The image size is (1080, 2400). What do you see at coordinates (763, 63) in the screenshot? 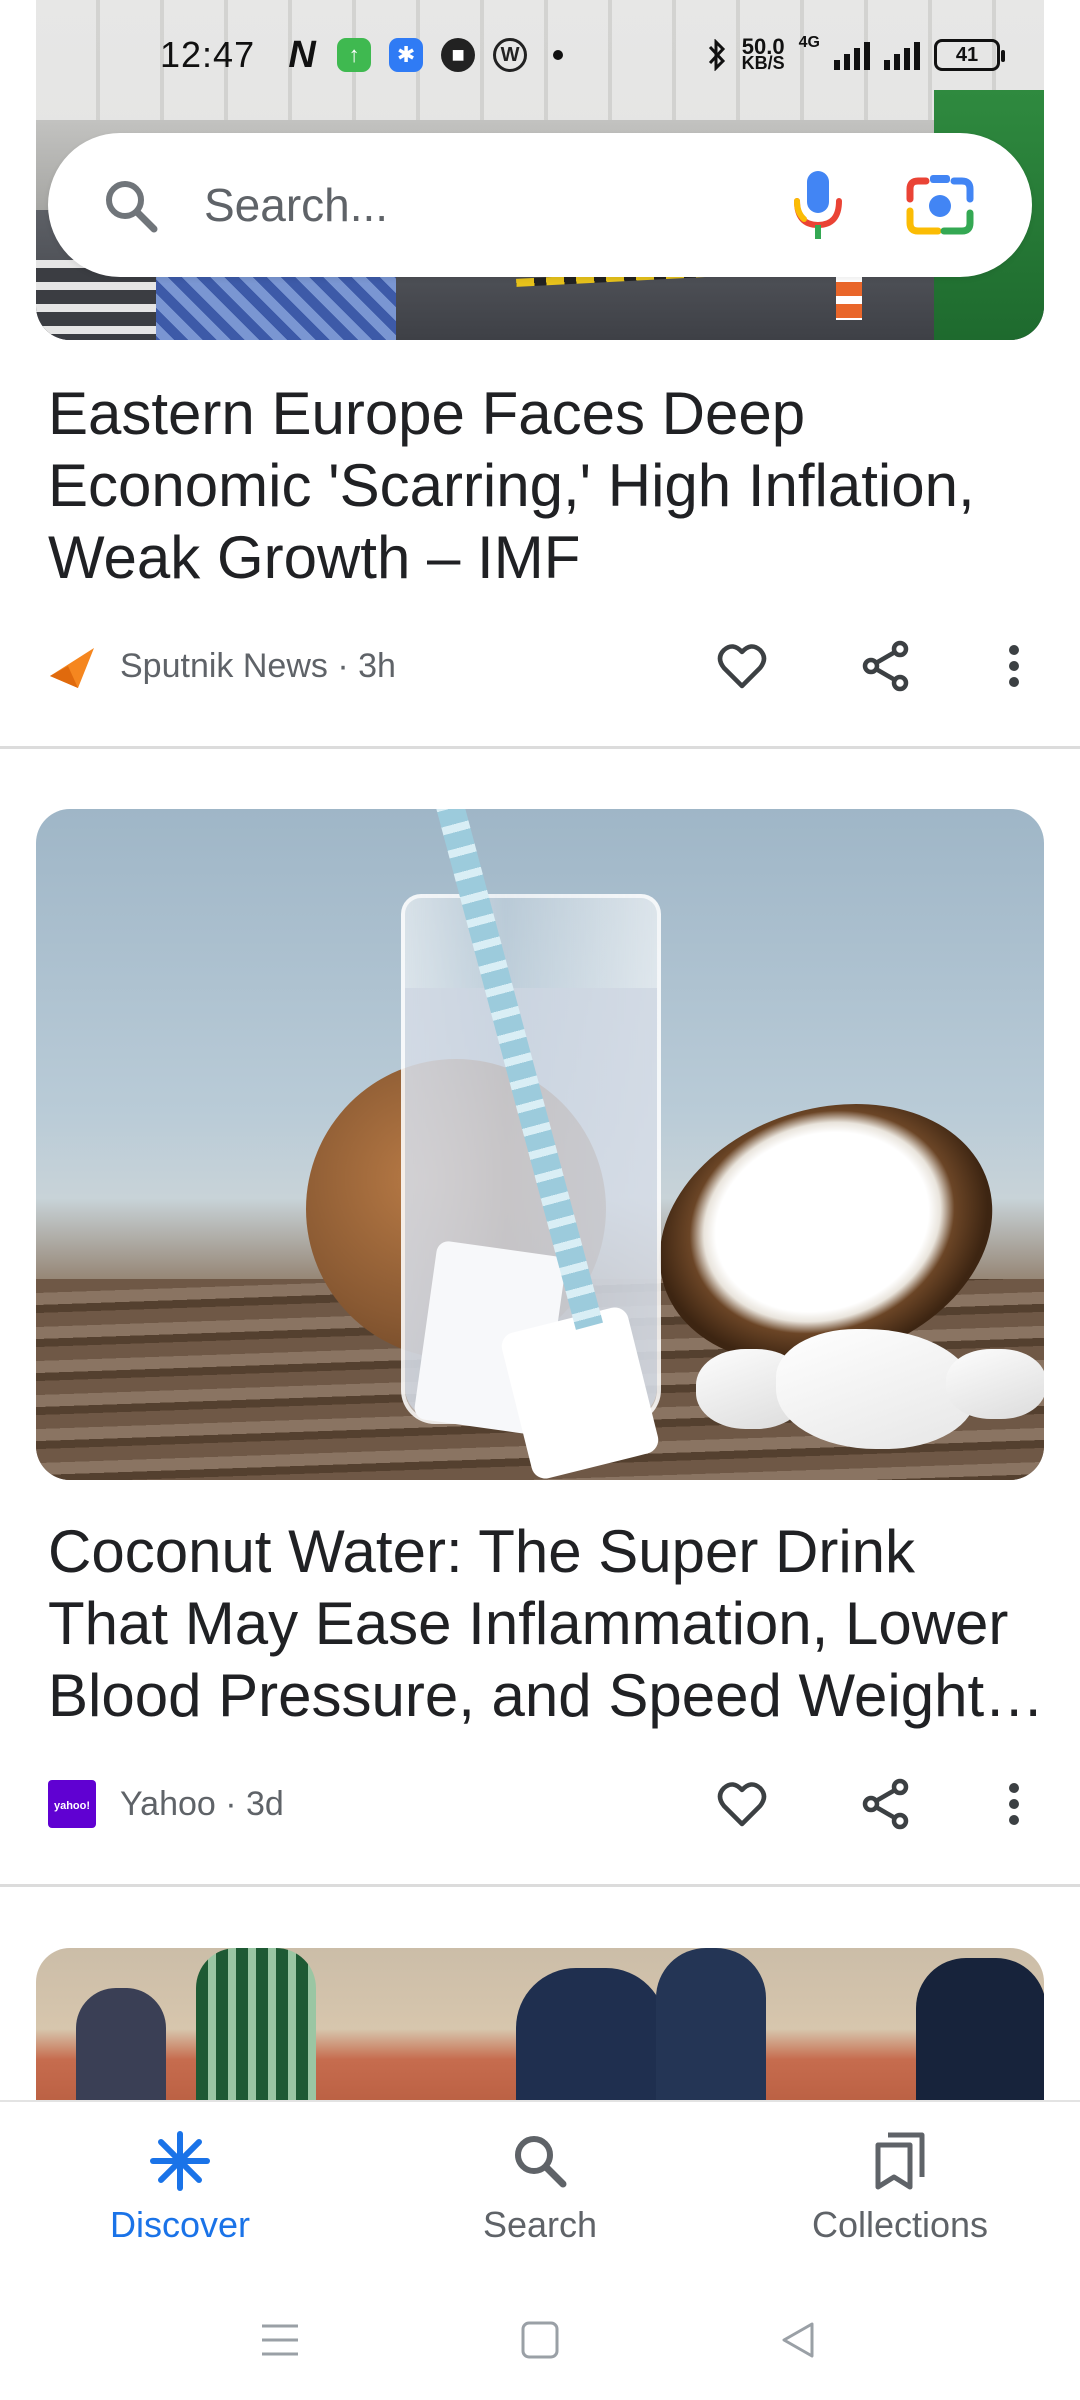
I see `net-speed-unit: KB/S` at bounding box center [763, 63].